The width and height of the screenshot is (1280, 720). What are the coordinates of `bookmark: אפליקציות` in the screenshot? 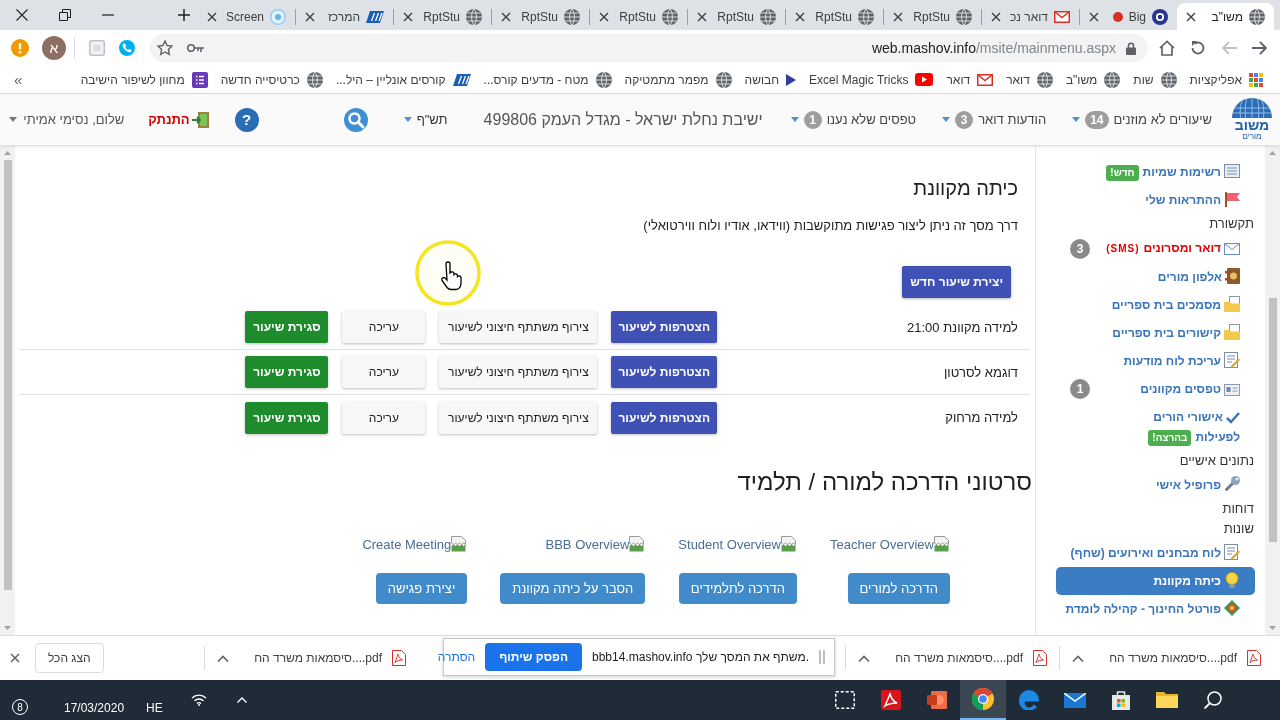 It's located at (1226, 79).